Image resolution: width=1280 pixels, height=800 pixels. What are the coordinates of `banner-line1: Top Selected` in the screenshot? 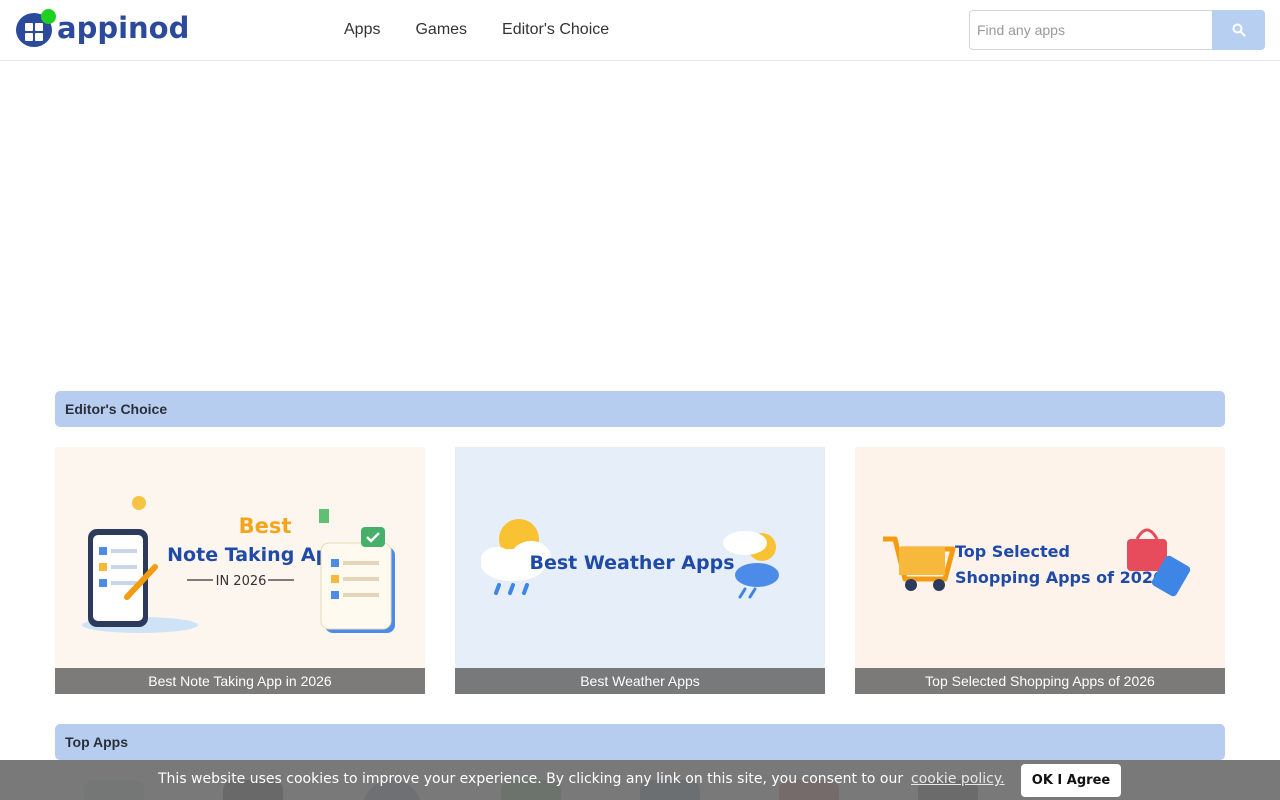 It's located at (1012, 551).